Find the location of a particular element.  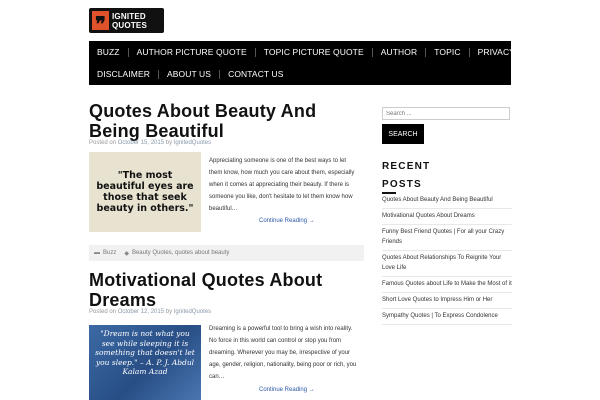

nav-item-privacy-policy: PRIVACY POLICY is located at coordinates (513, 52).